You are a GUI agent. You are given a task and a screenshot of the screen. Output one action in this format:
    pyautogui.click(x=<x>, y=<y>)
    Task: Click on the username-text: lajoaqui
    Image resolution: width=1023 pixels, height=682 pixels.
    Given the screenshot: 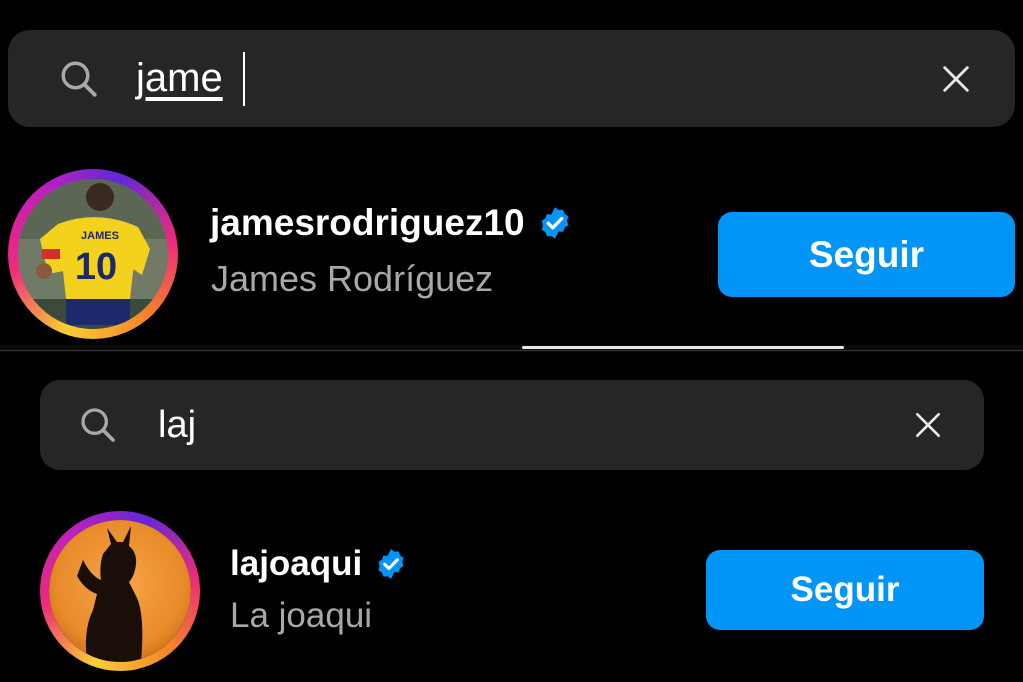 What is the action you would take?
    pyautogui.click(x=296, y=564)
    